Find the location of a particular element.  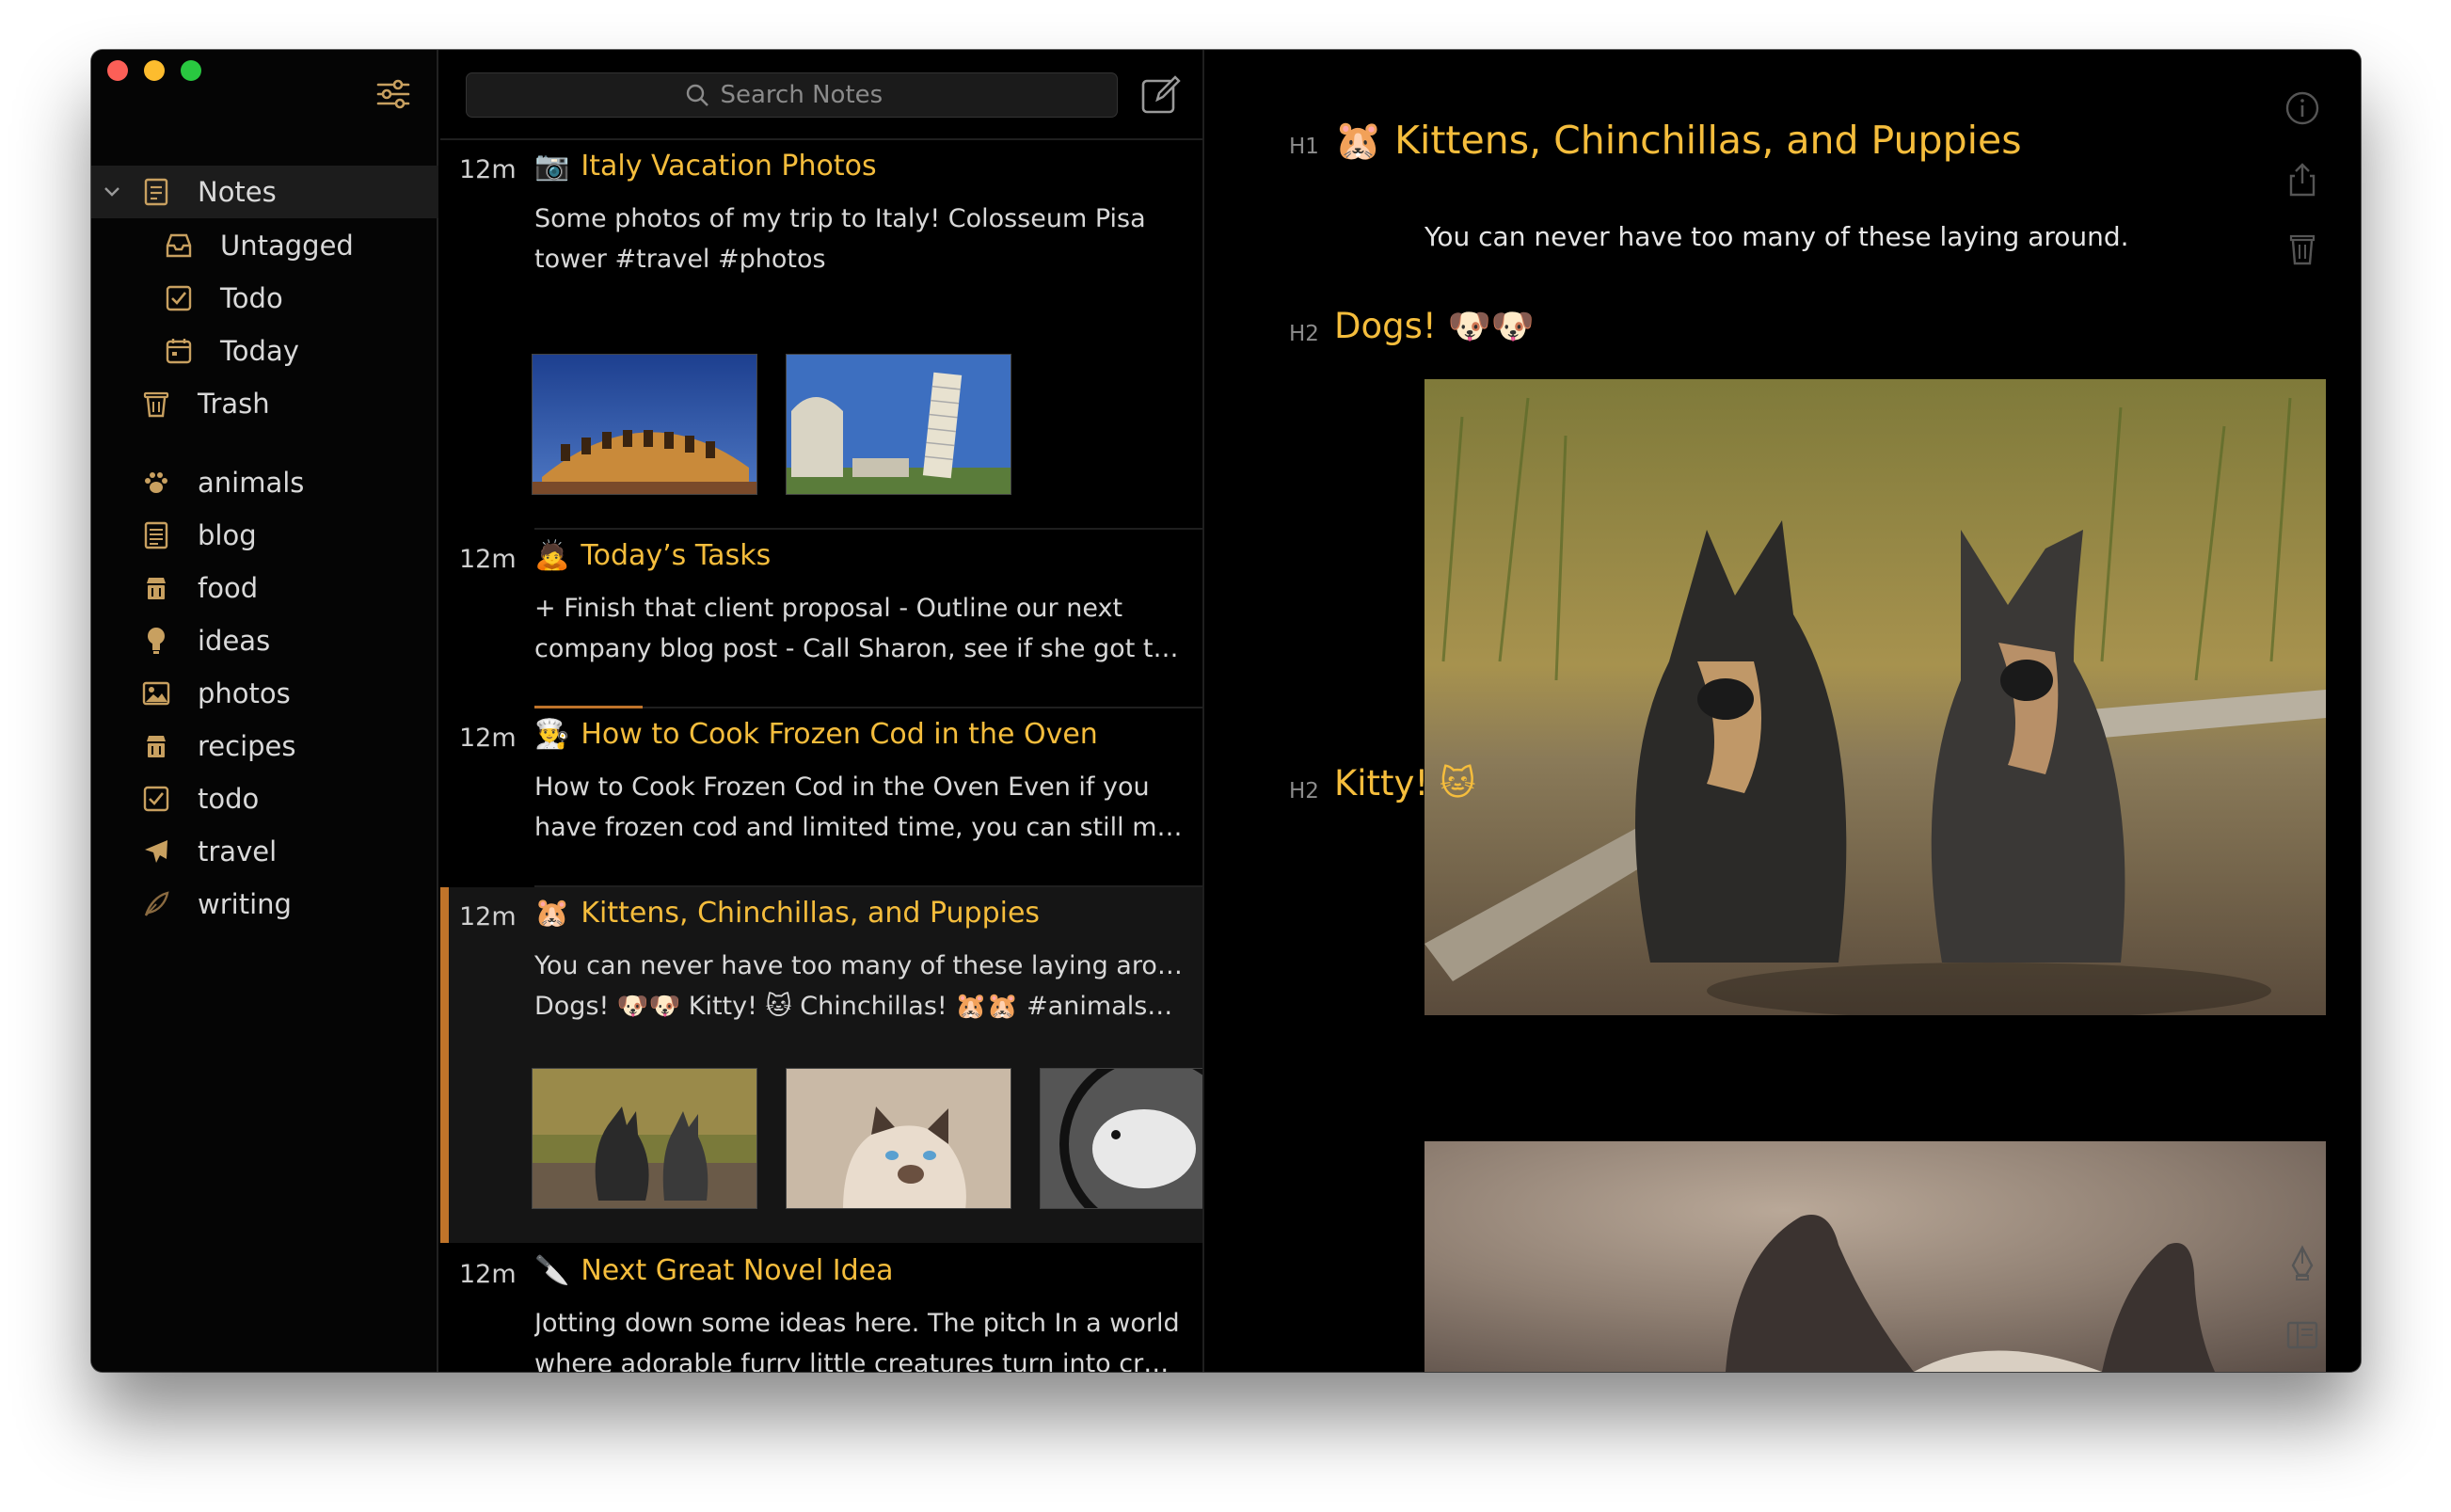

note-preview-line: tower #travel #photos is located at coordinates (680, 259).